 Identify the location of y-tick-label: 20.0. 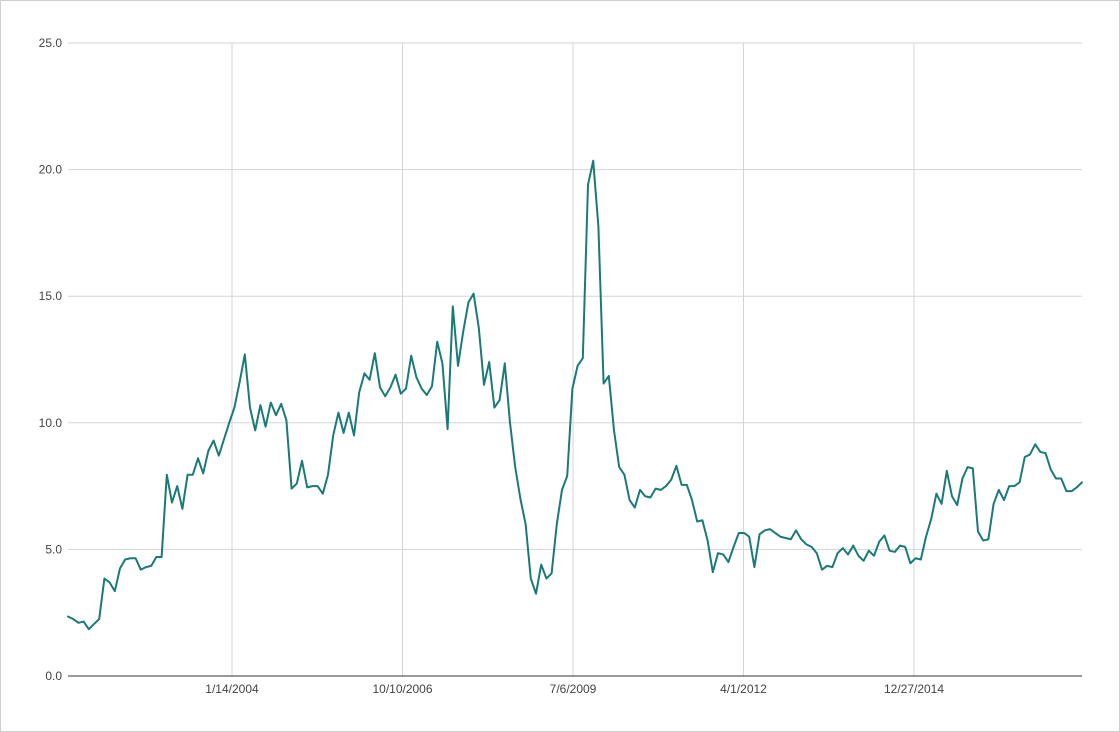
(51, 170).